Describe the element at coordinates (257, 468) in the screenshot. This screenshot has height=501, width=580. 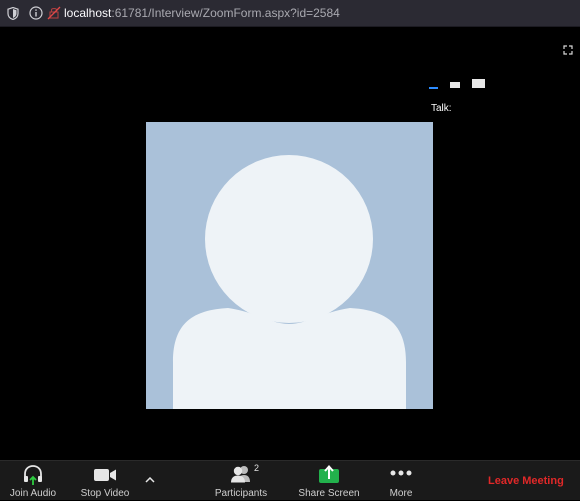
I see `participants-count: 2` at that location.